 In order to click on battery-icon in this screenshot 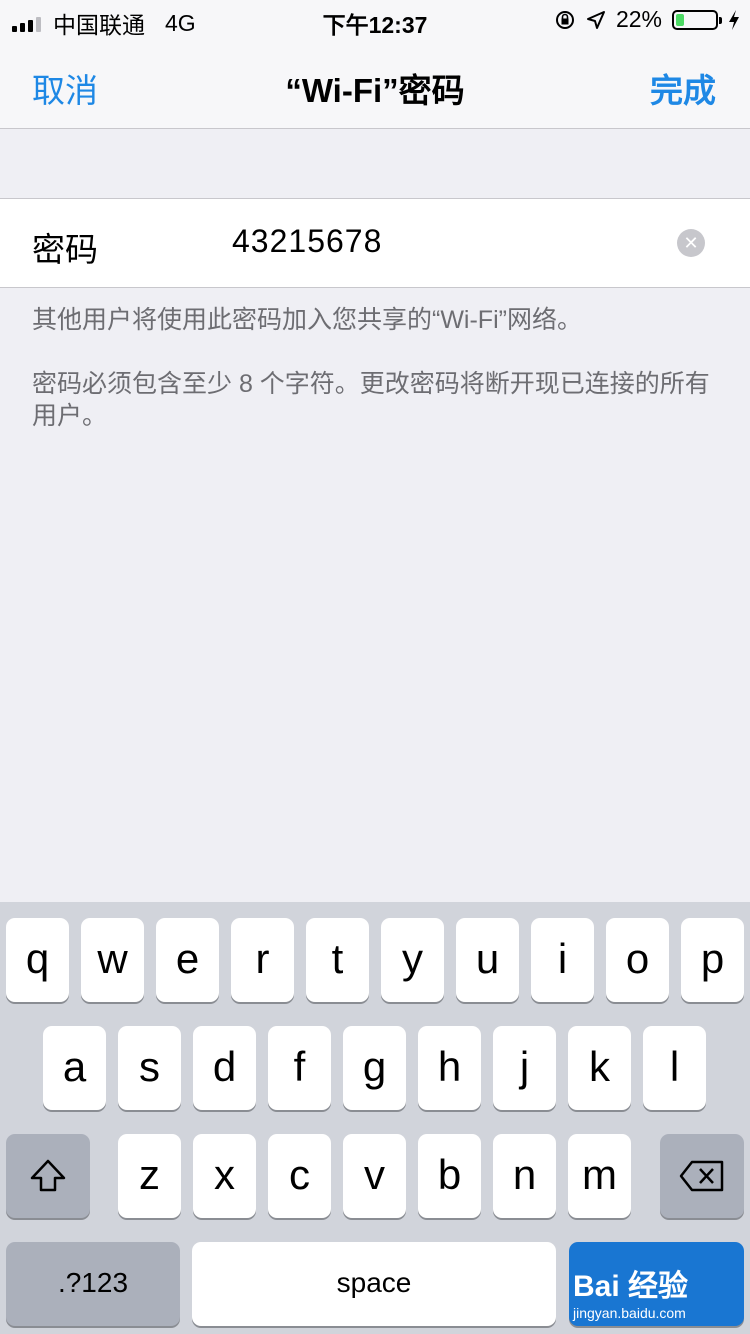, I will do `click(697, 19)`.